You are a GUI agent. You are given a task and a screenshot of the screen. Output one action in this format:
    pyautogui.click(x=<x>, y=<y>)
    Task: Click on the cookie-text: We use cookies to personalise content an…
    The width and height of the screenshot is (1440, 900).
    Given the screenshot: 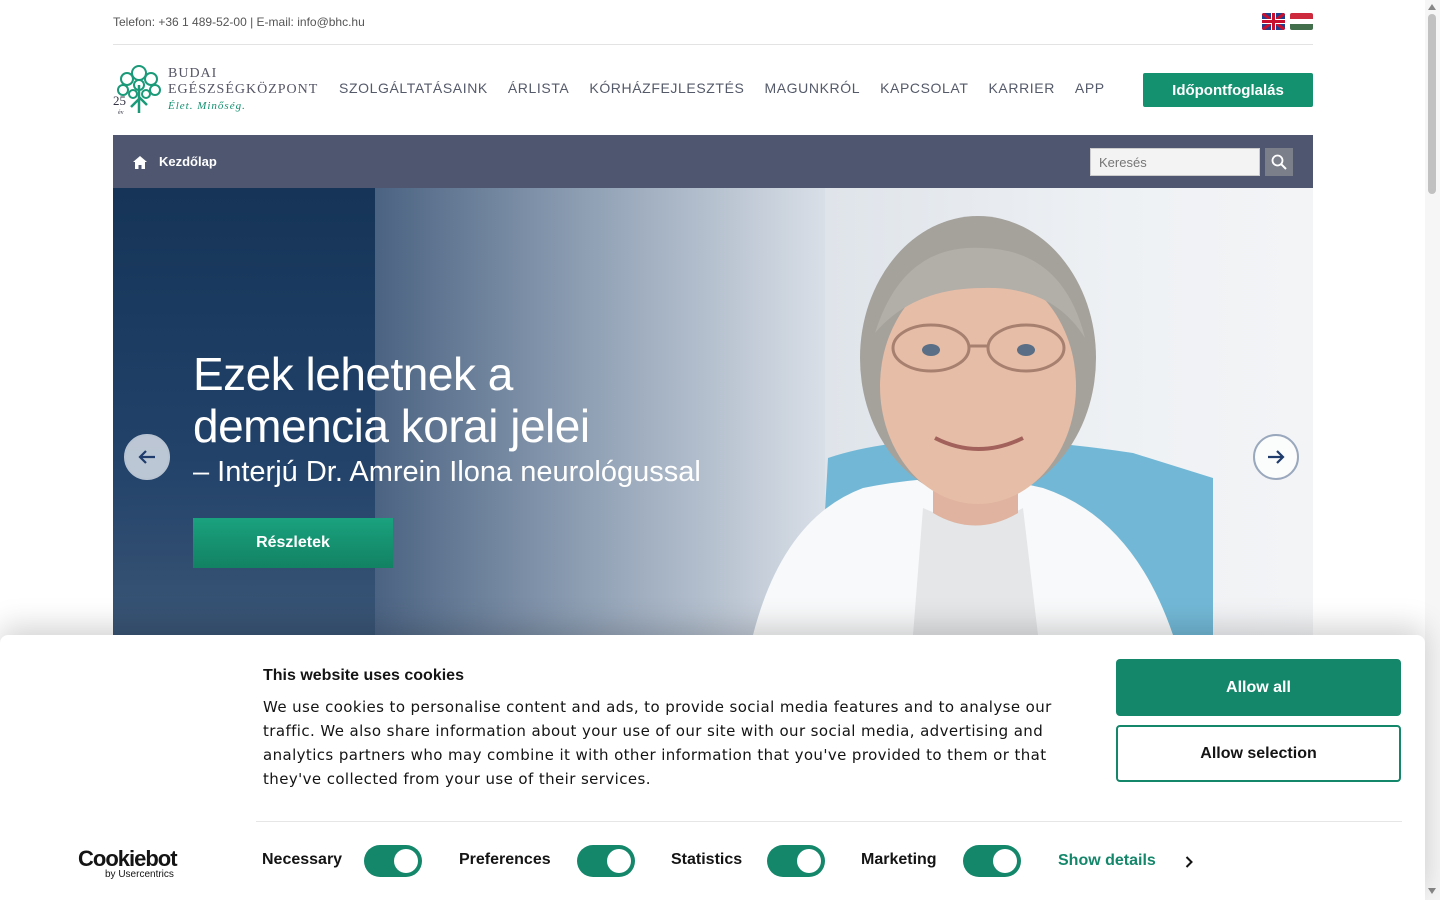 What is the action you would take?
    pyautogui.click(x=657, y=743)
    